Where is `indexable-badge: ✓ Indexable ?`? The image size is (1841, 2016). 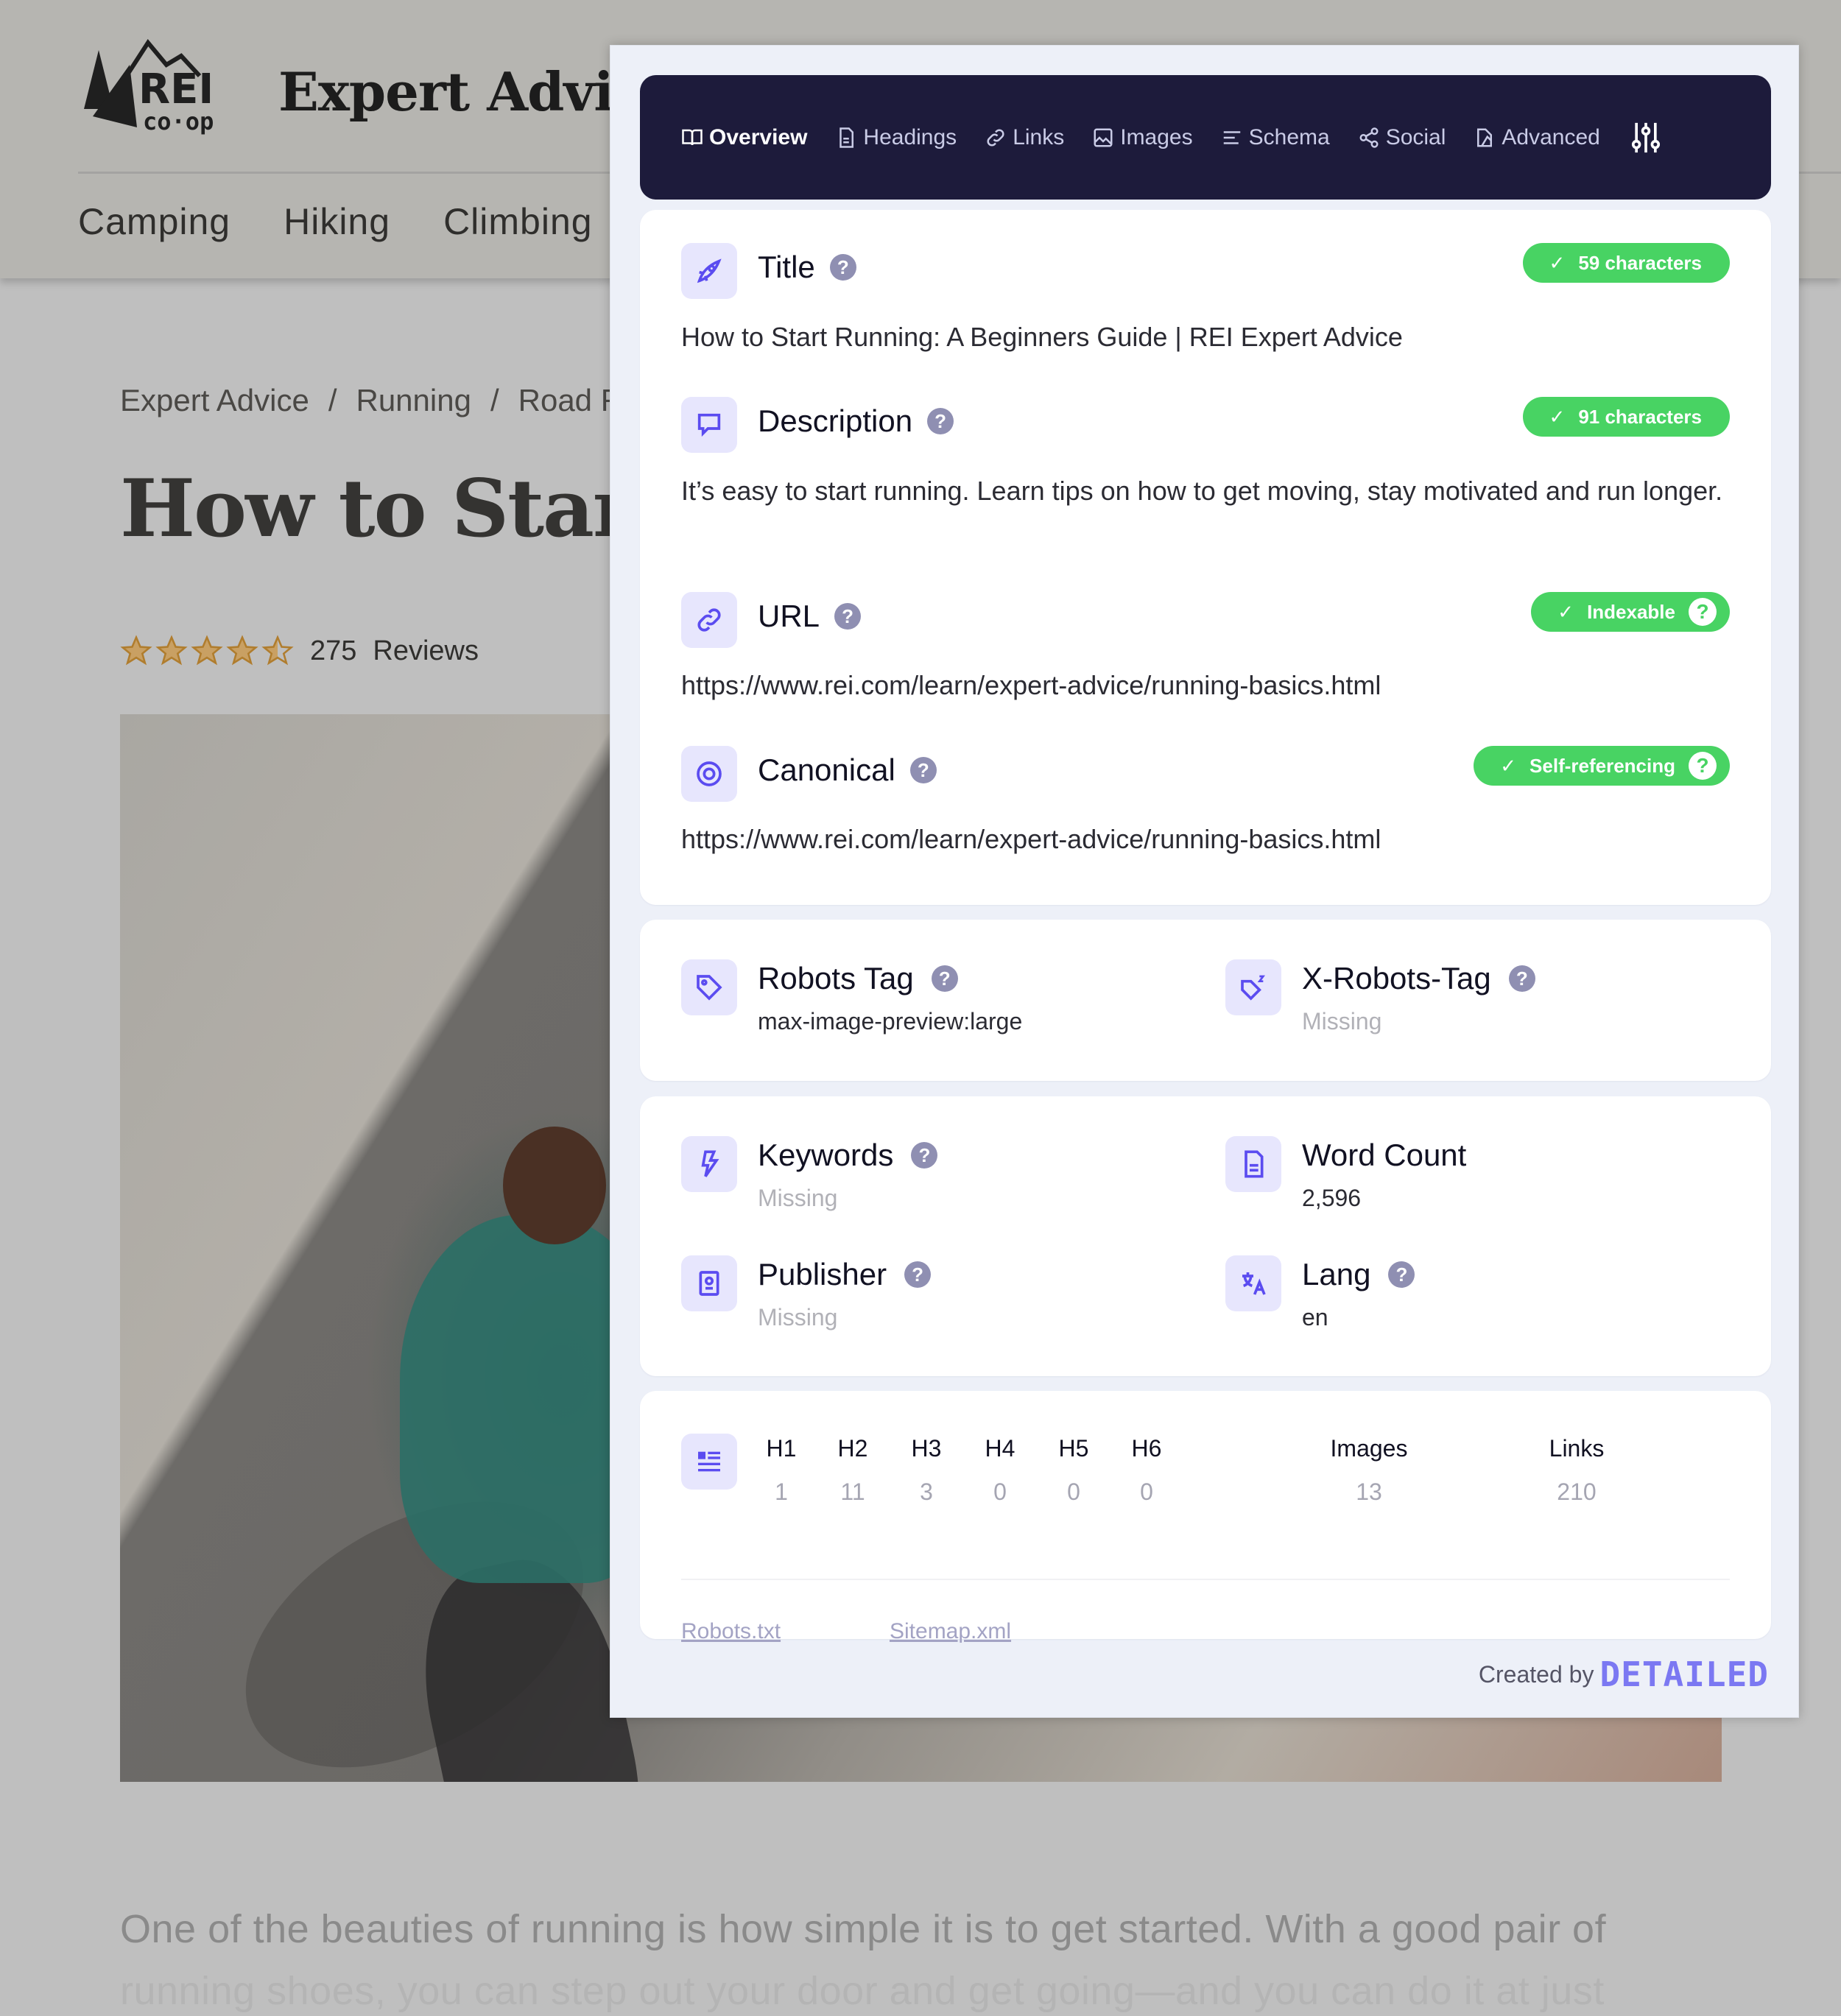 indexable-badge: ✓ Indexable ? is located at coordinates (1630, 612).